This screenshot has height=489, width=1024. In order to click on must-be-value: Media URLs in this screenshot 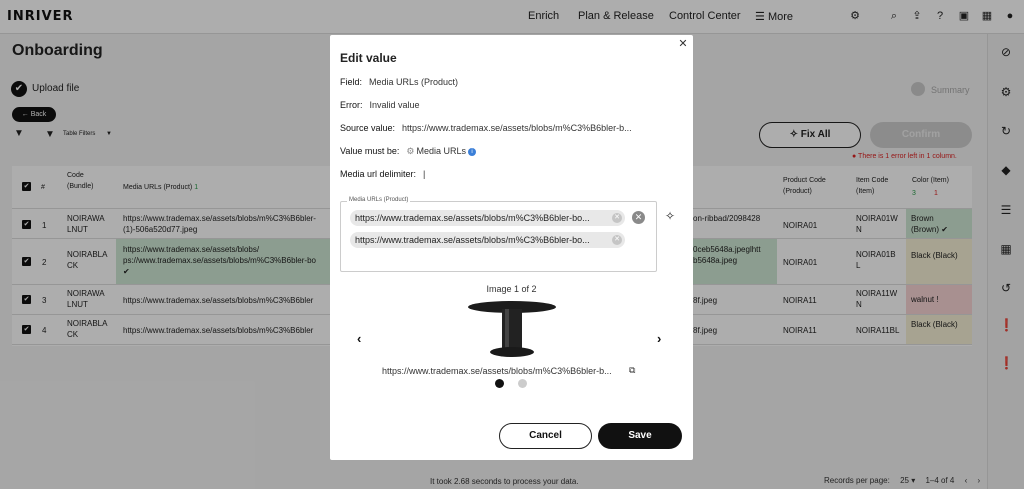, I will do `click(441, 151)`.